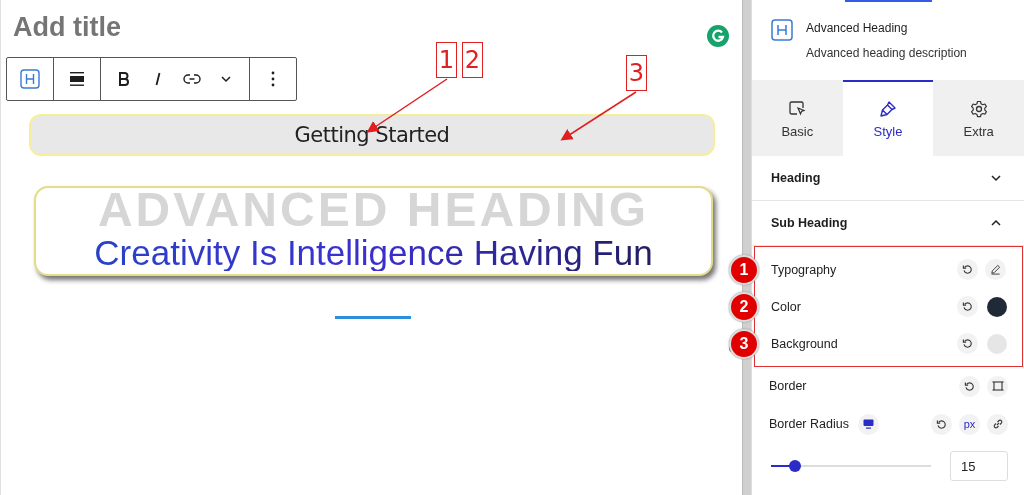  I want to click on pencil-icon, so click(995, 269).